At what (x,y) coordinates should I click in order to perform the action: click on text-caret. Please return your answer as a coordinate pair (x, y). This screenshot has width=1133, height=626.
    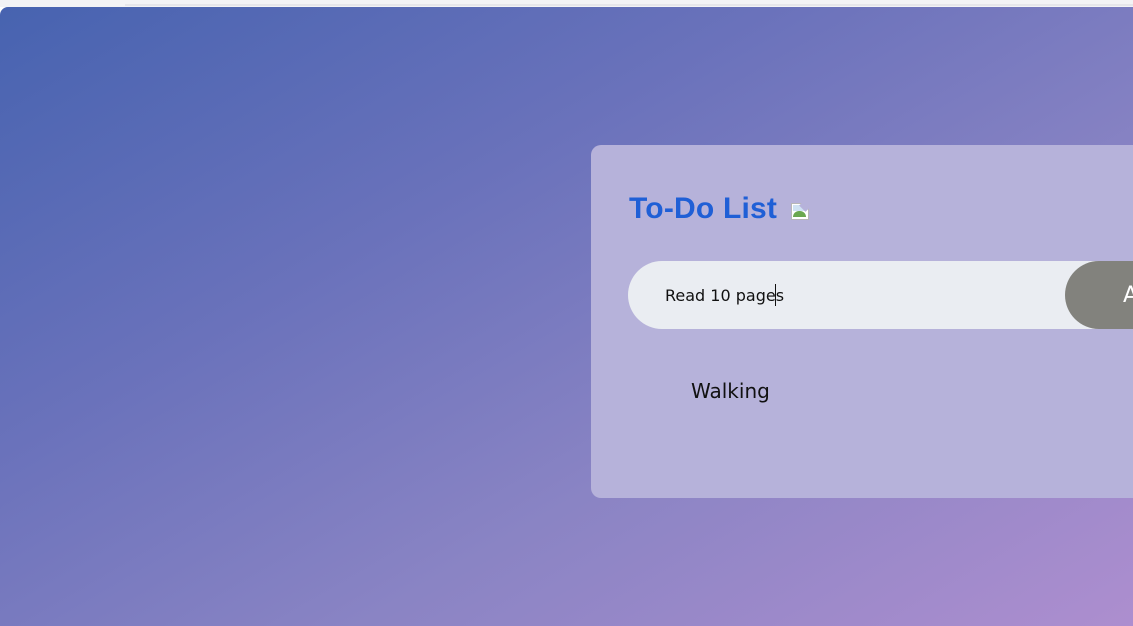
    Looking at the image, I should click on (775, 295).